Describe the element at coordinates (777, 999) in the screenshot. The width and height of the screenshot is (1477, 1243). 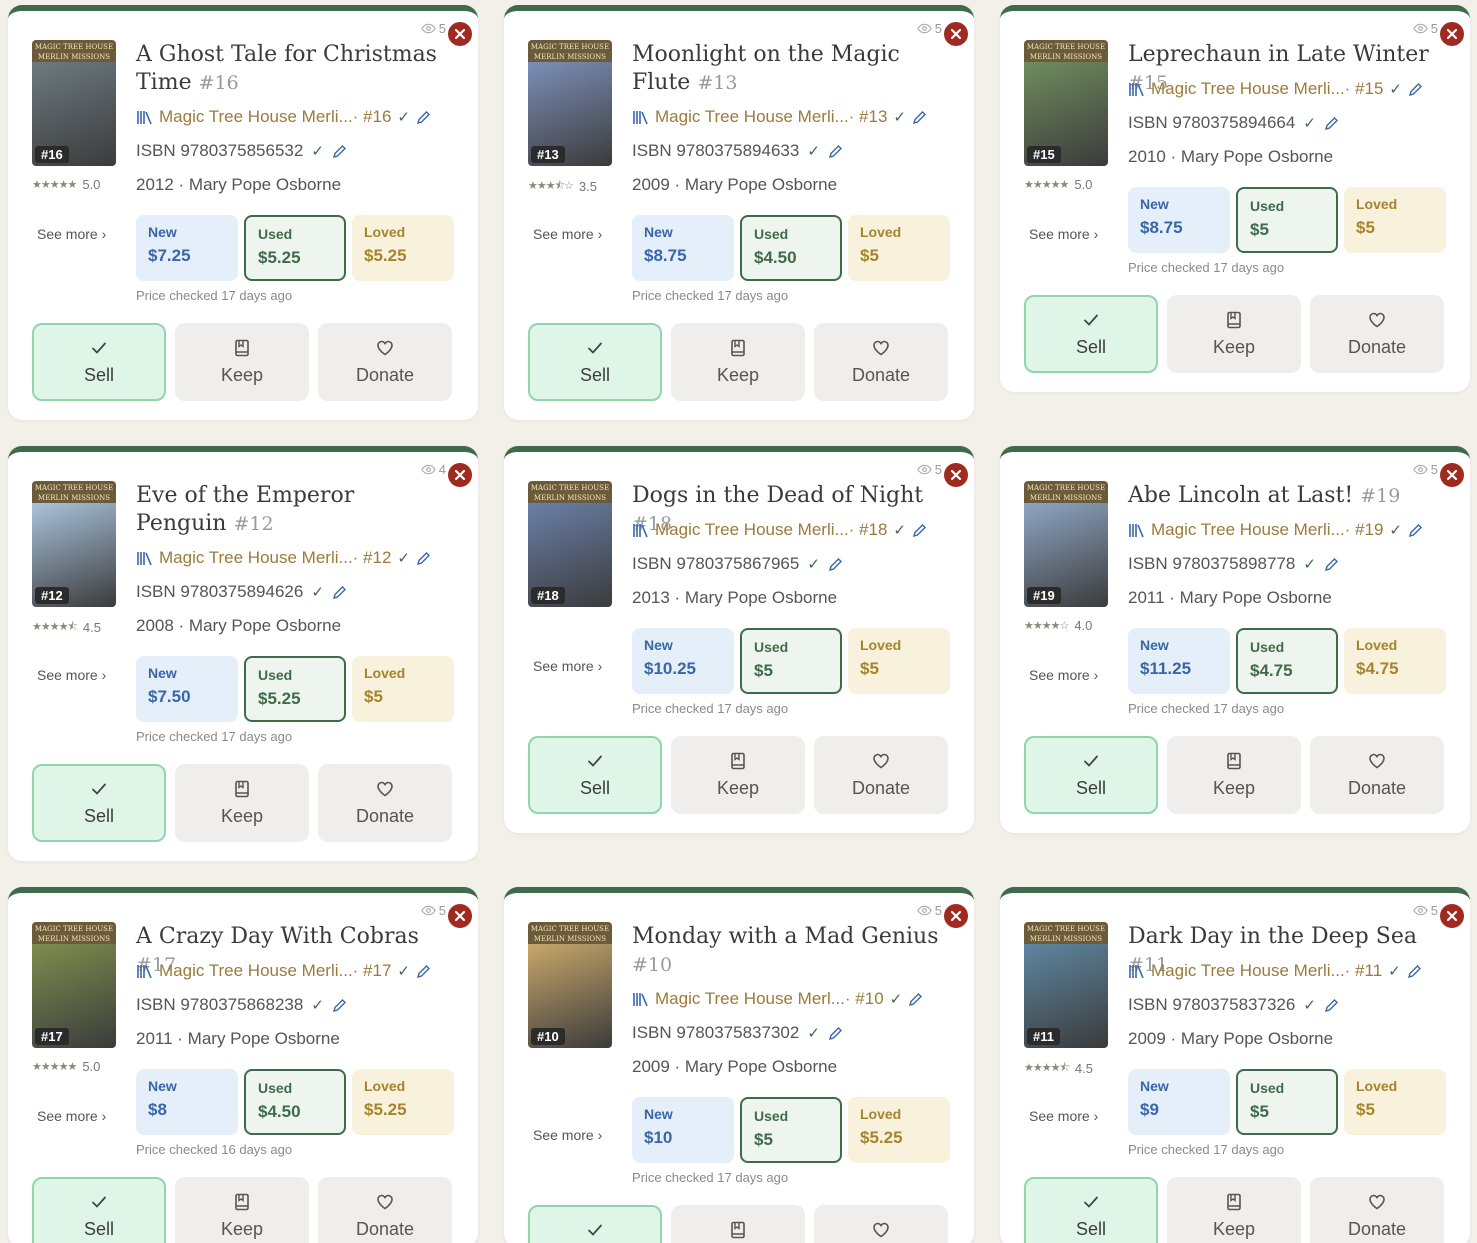
I see `series-line: Magic Tree House Merl...· #10 ✓` at that location.